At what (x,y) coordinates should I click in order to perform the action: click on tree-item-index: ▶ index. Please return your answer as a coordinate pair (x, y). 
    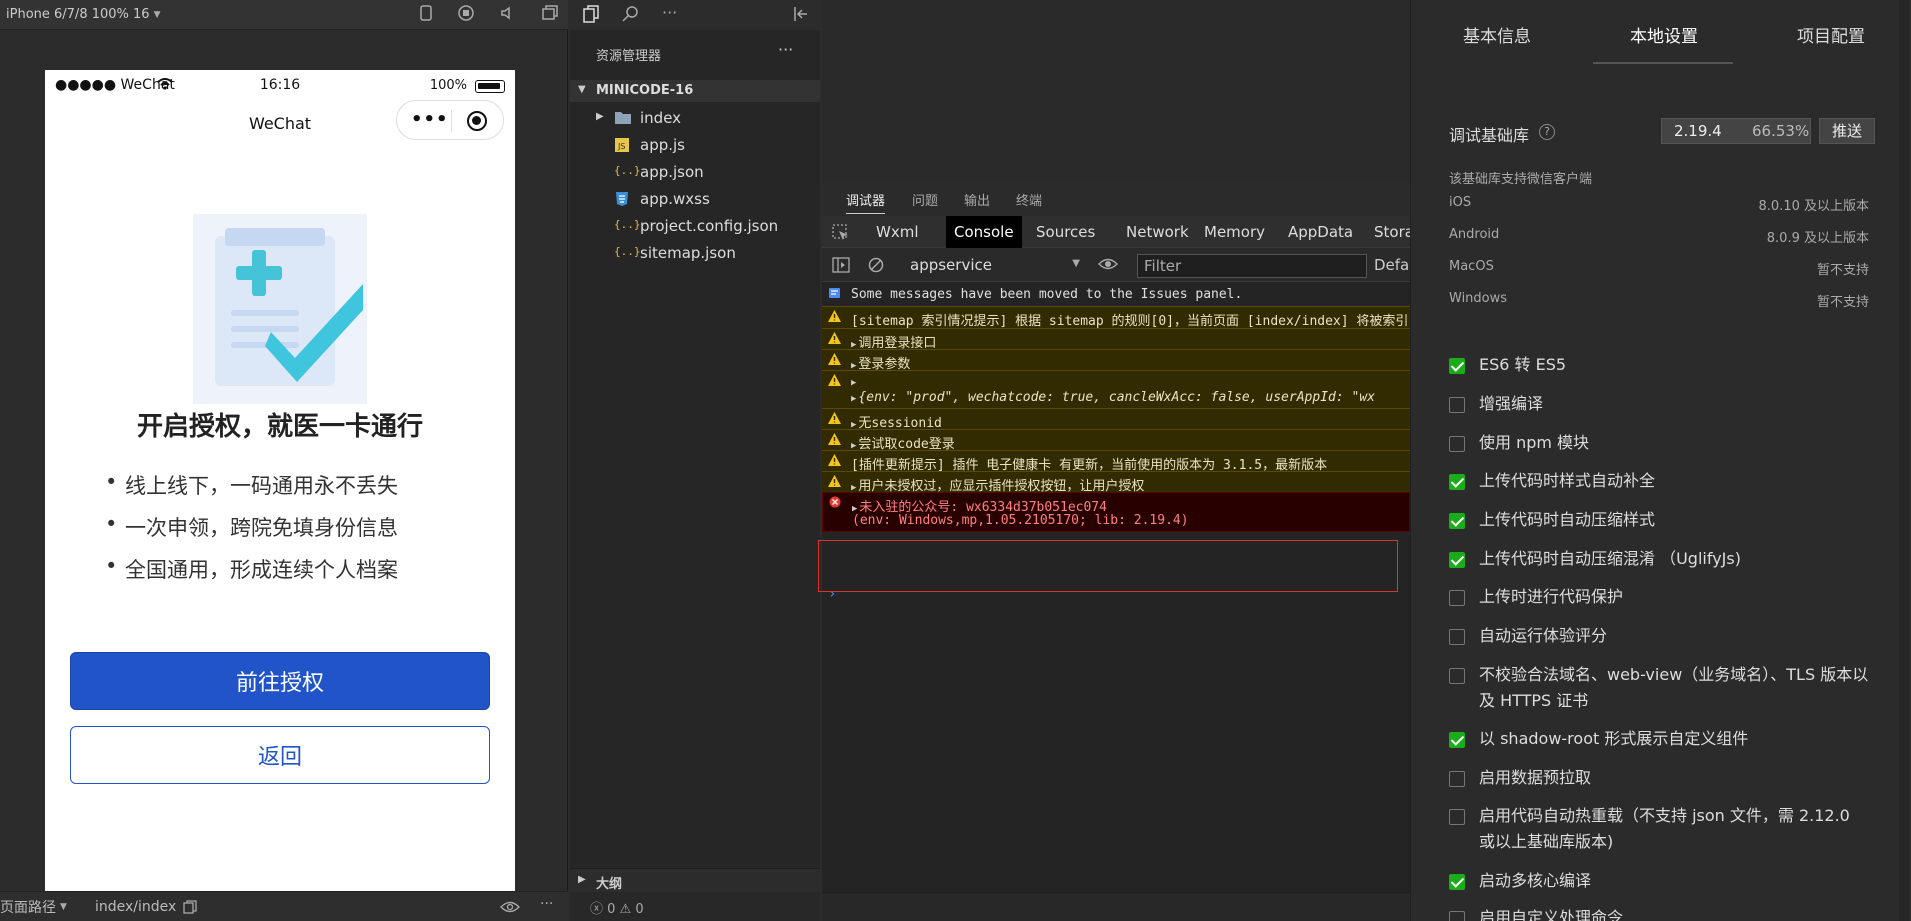
    Looking at the image, I should click on (695, 118).